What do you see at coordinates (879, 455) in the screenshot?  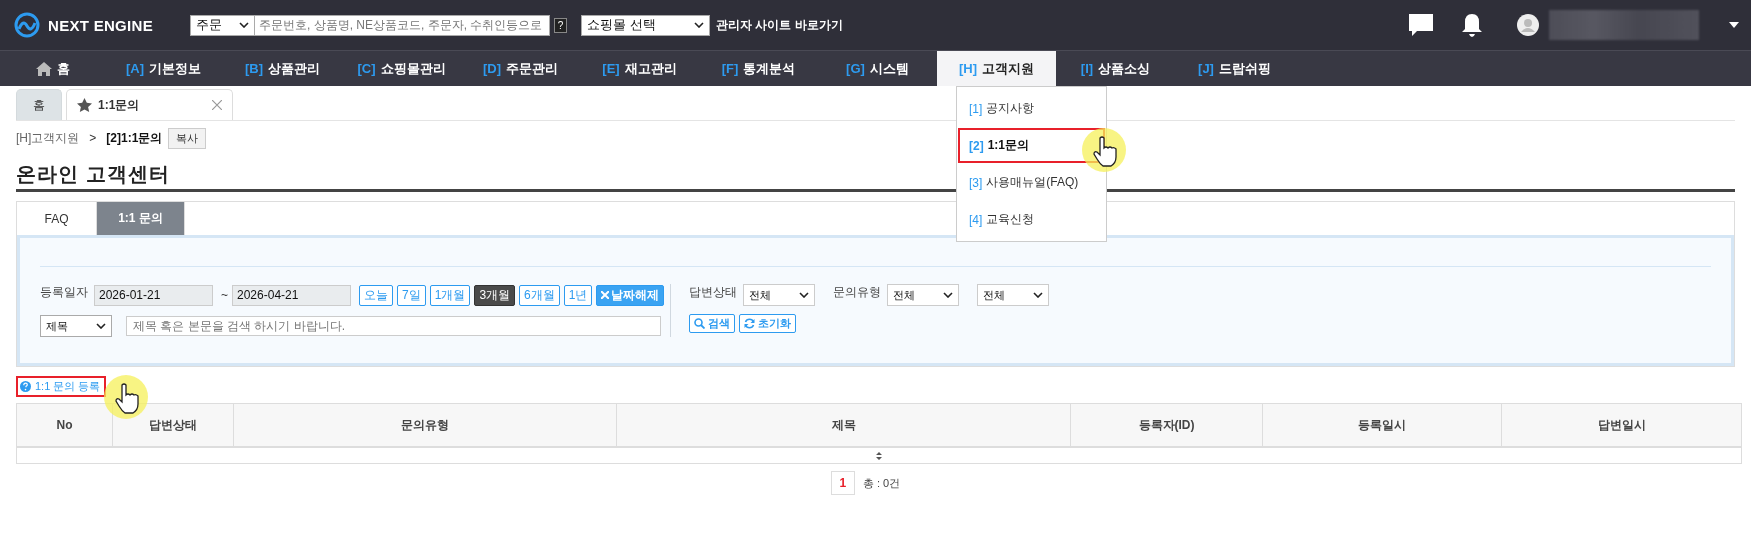 I see `resize-handle-icon` at bounding box center [879, 455].